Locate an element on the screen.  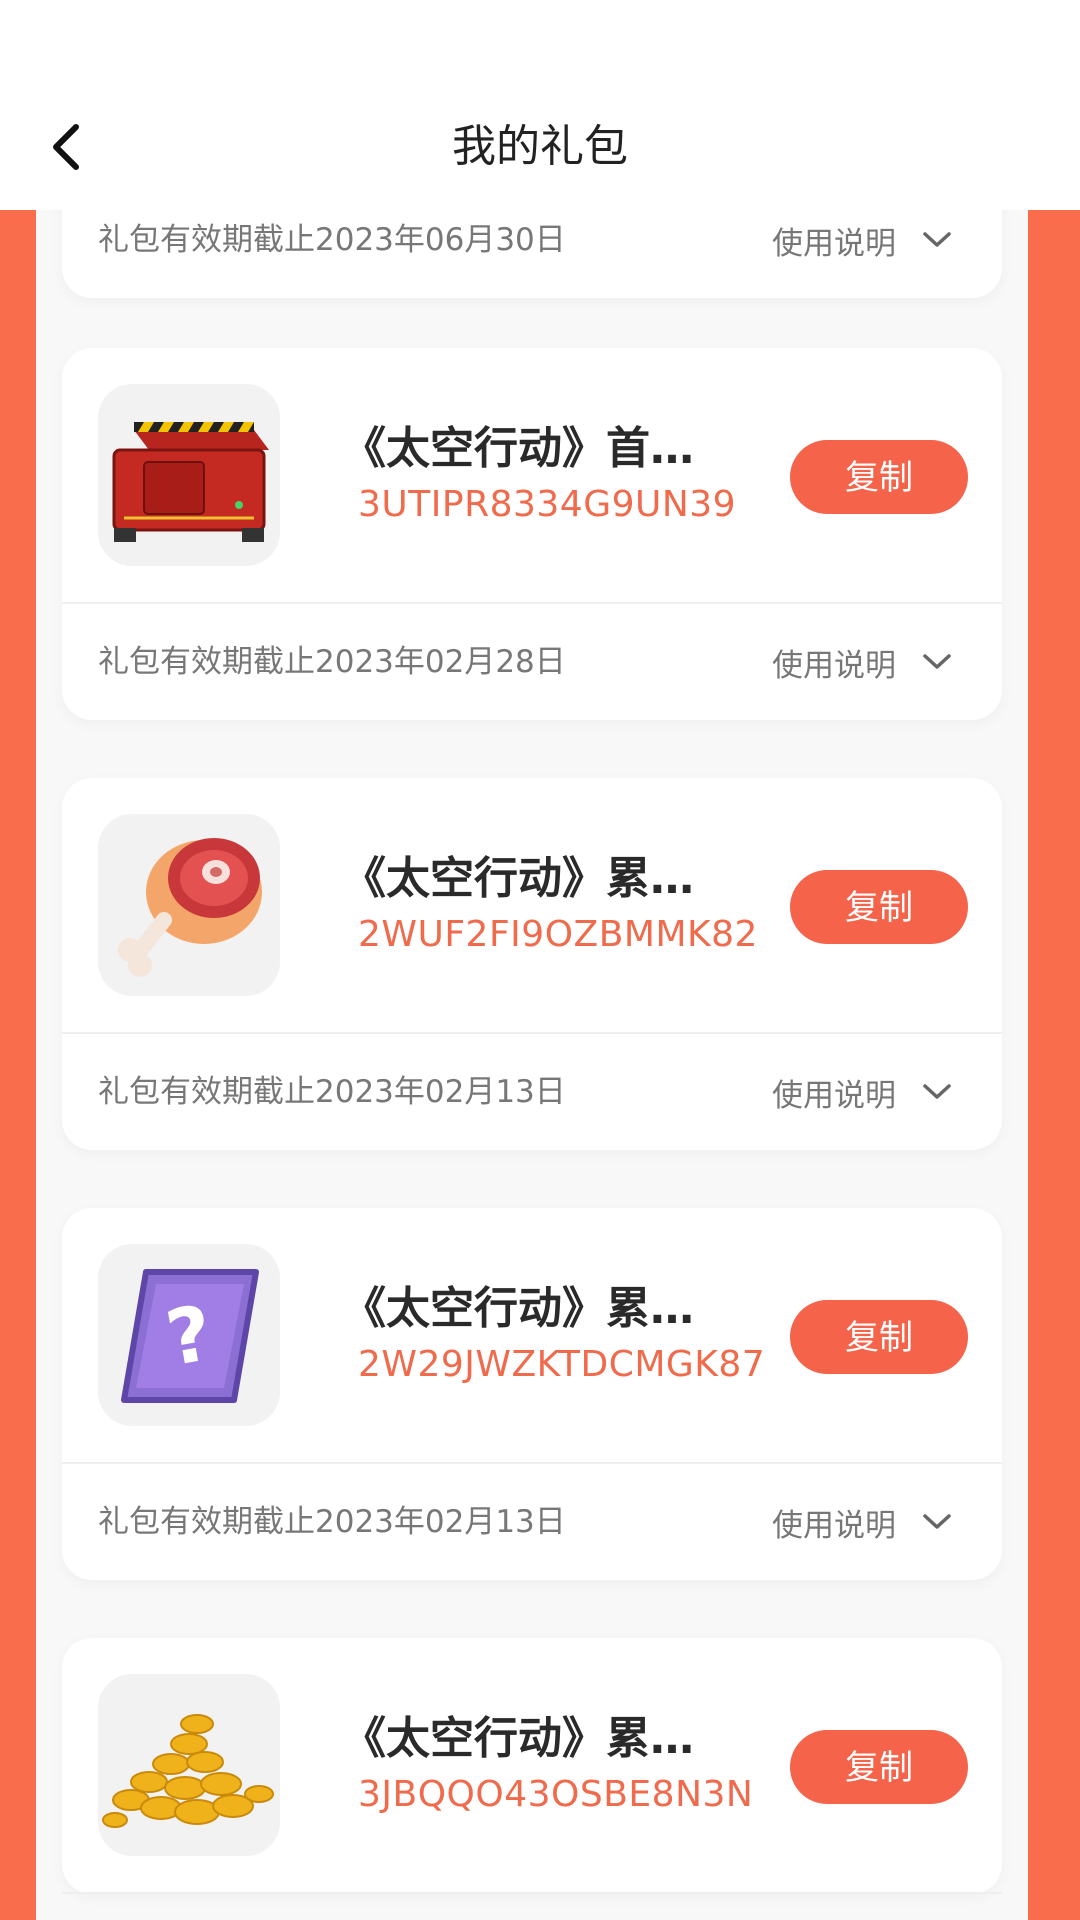
expiry-text: 礼包有效期截止2023年02月28日 is located at coordinates (332, 662).